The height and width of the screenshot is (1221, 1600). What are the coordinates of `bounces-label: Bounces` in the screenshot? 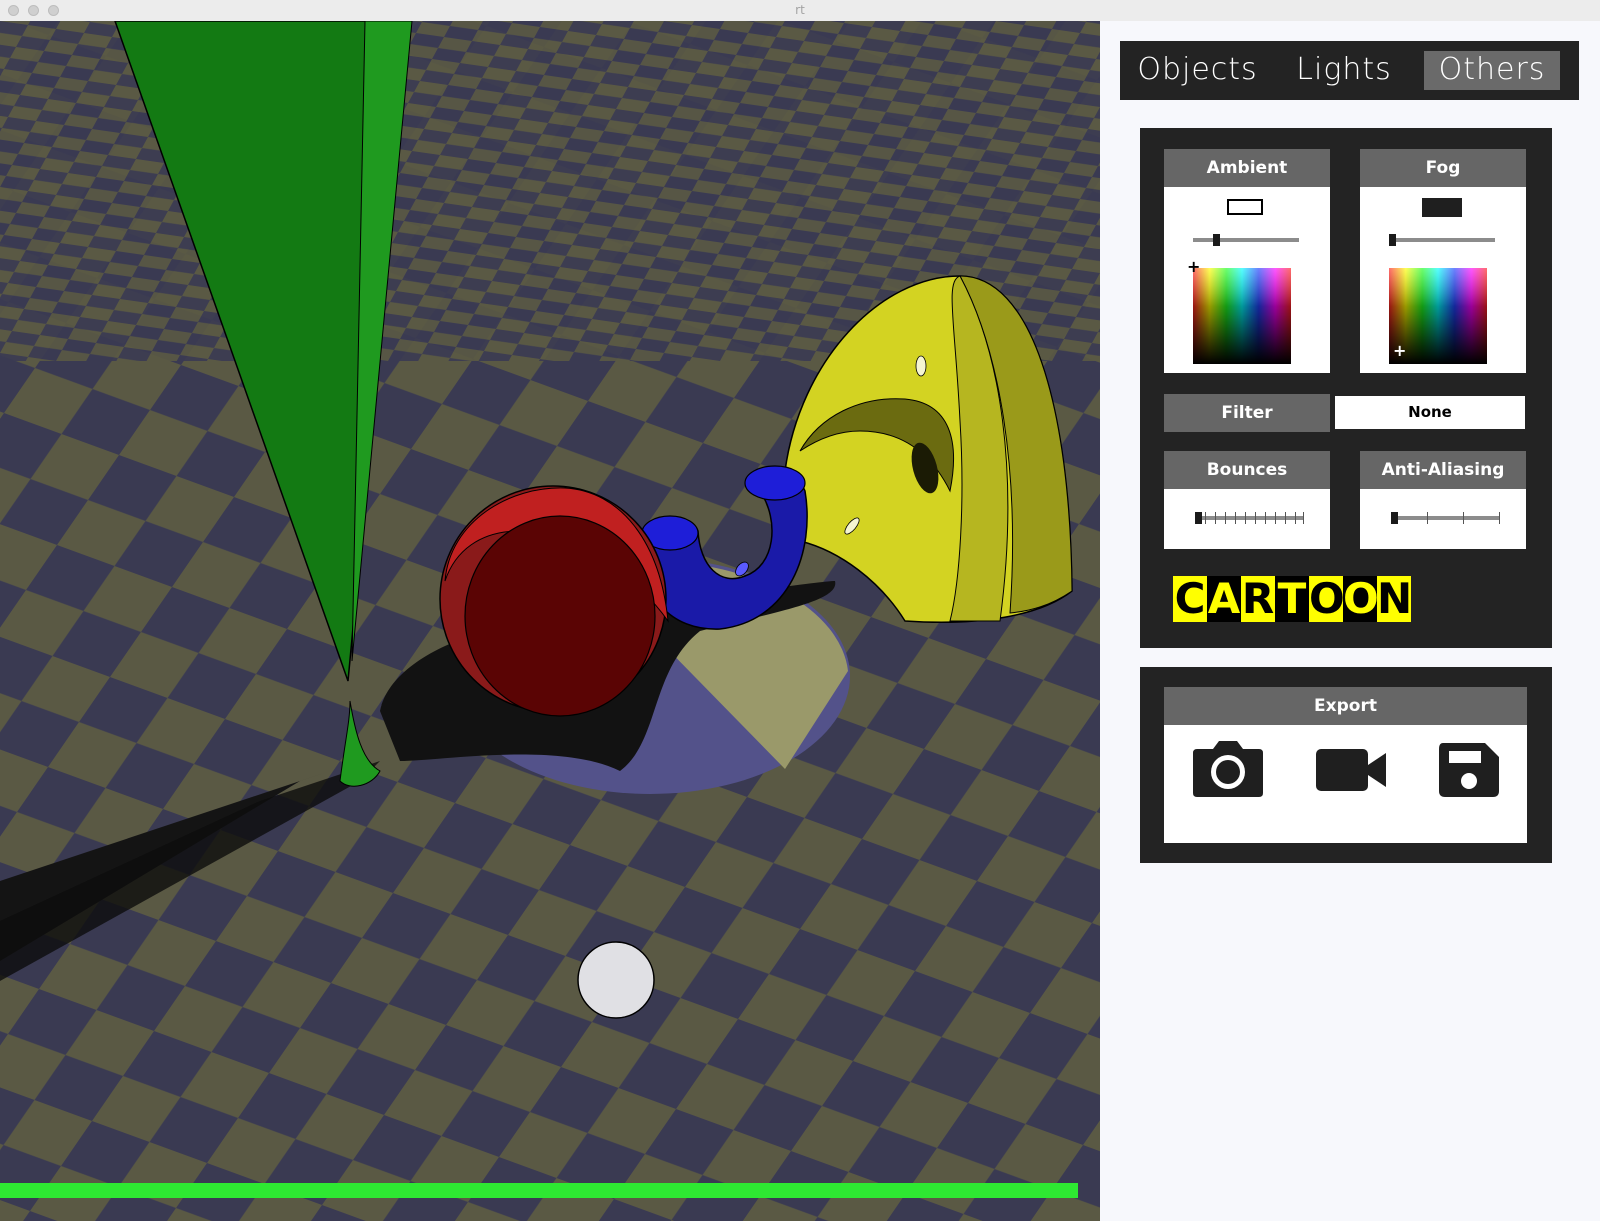 It's located at (1247, 470).